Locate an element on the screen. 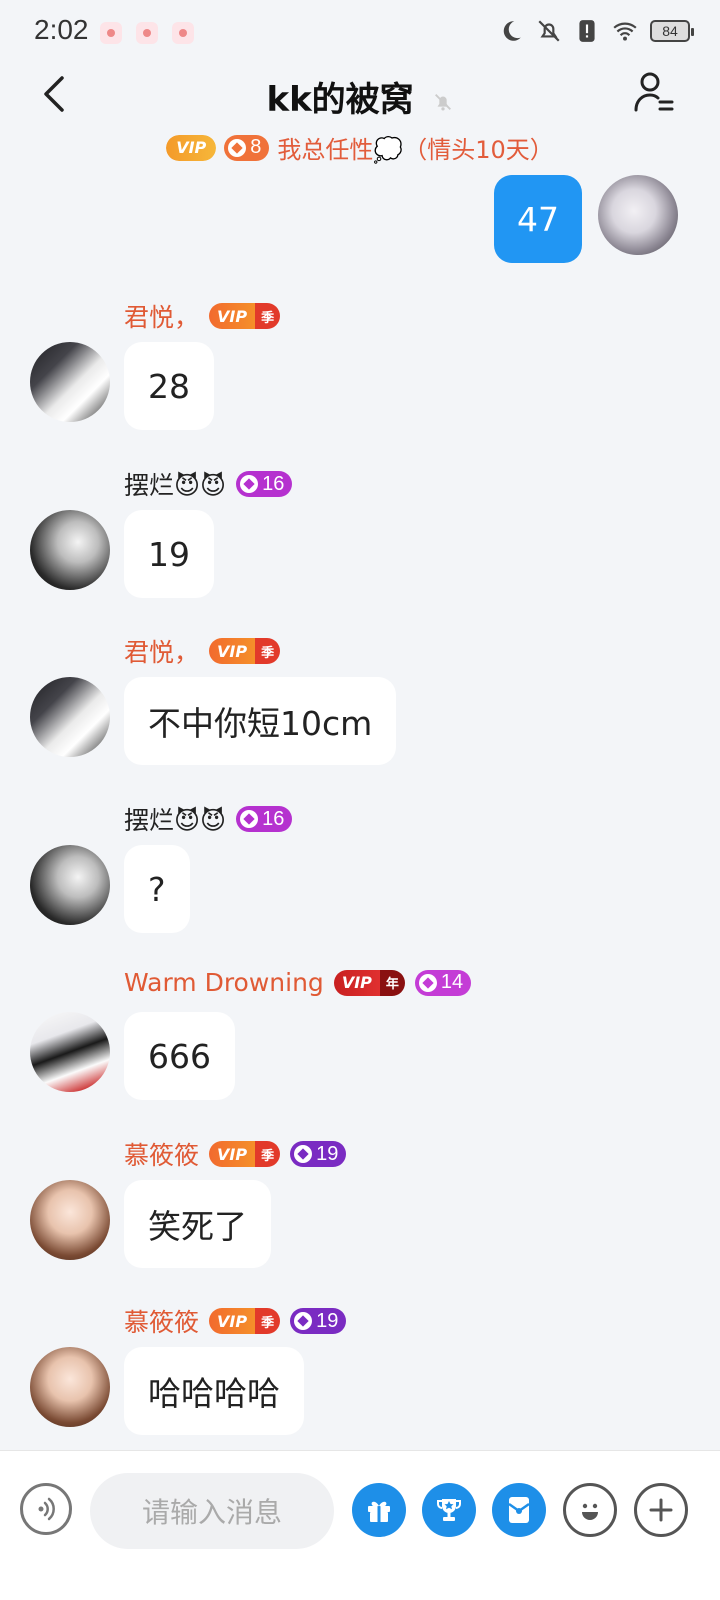 Image resolution: width=720 pixels, height=1600 pixels. message-item: 摆烂😈😈 16 ? is located at coordinates (360, 869).